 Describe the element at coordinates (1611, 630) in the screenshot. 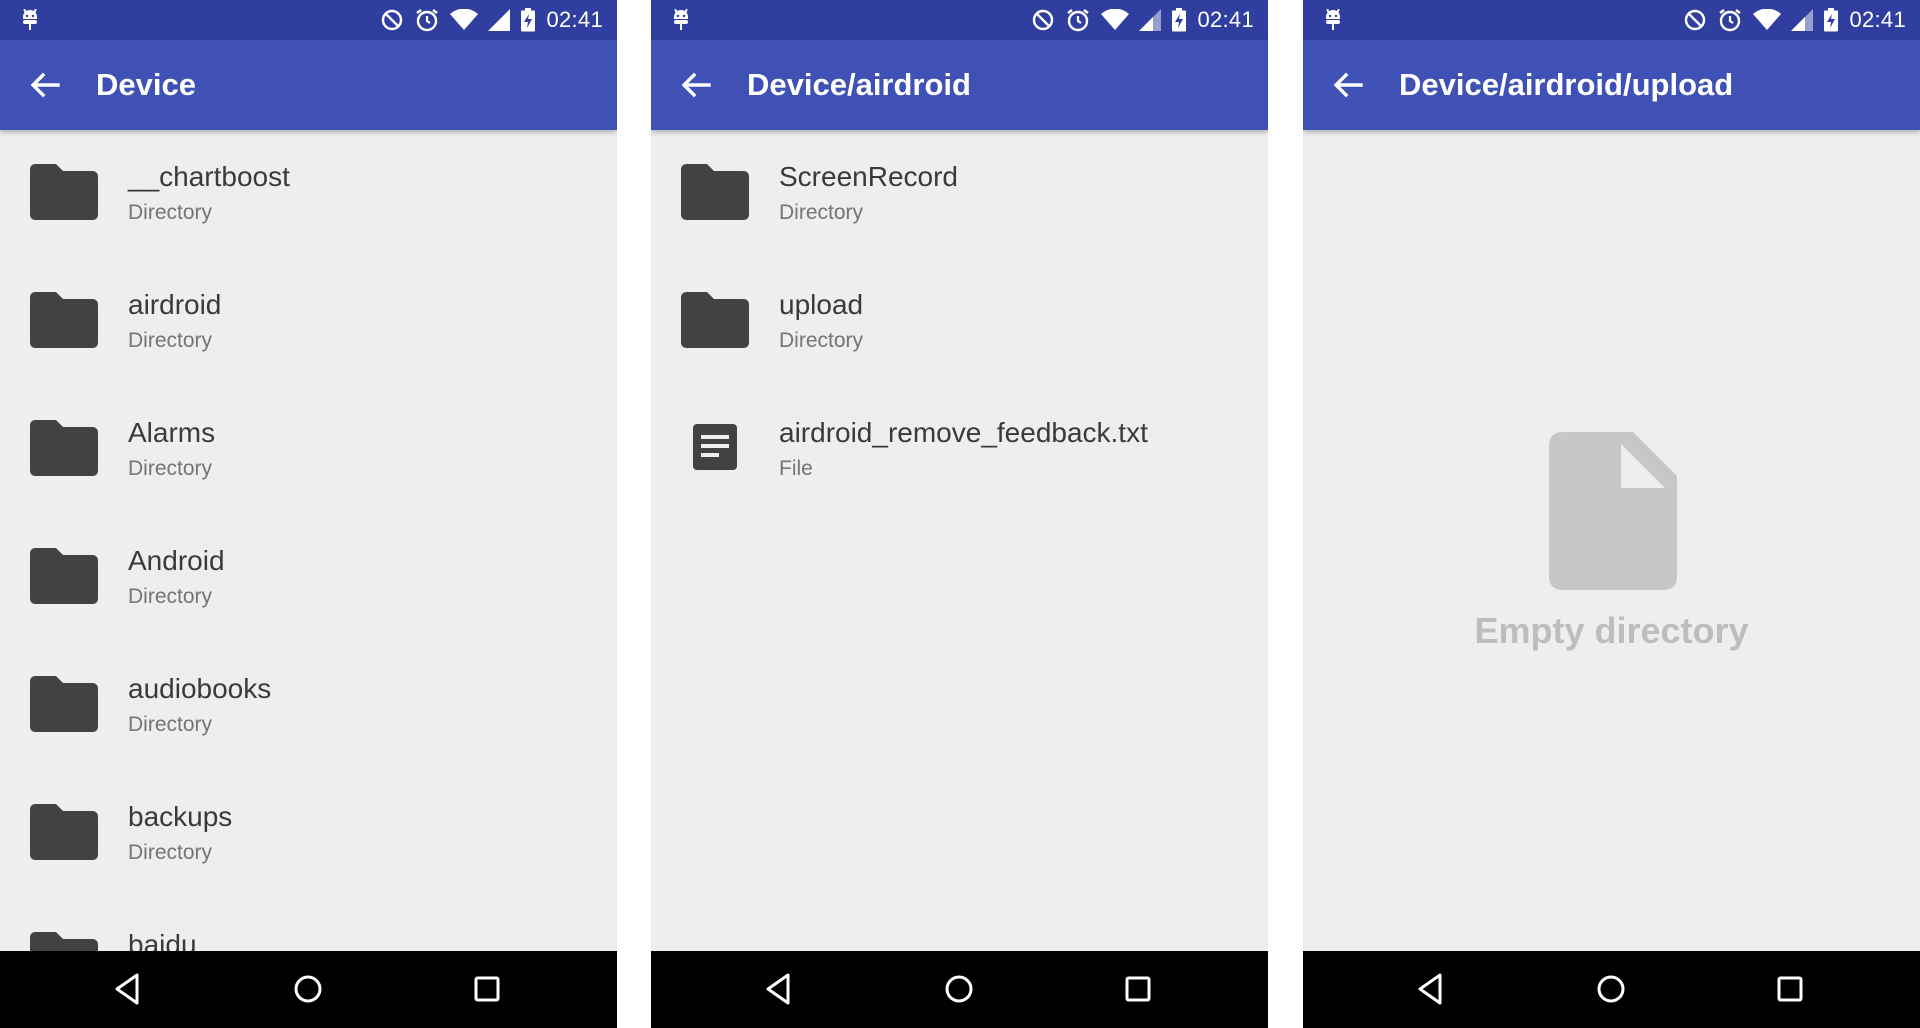

I see `empty-directory-message: Empty directory` at that location.